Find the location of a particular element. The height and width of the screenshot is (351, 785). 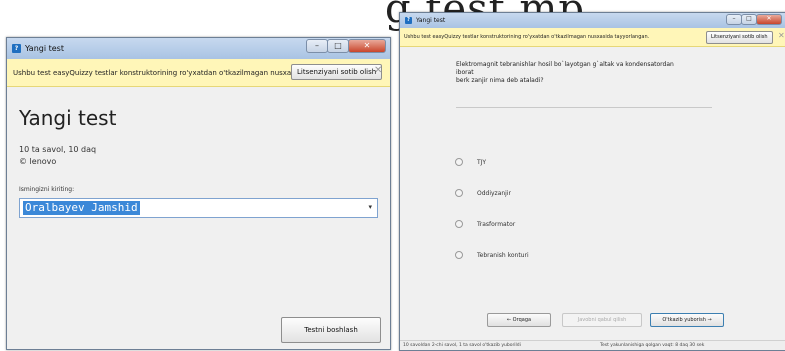

answer-option: Oddiyzanjir is located at coordinates (483, 193).